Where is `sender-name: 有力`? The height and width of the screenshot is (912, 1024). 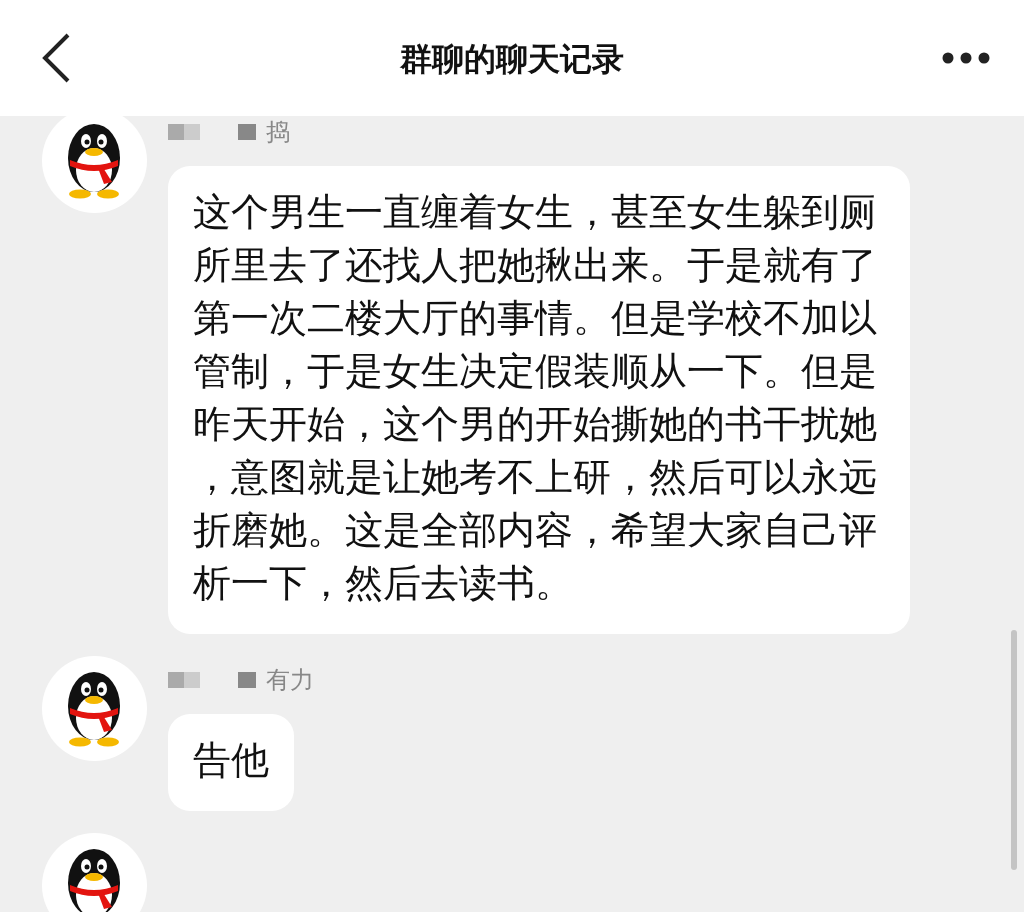 sender-name: 有力 is located at coordinates (290, 680).